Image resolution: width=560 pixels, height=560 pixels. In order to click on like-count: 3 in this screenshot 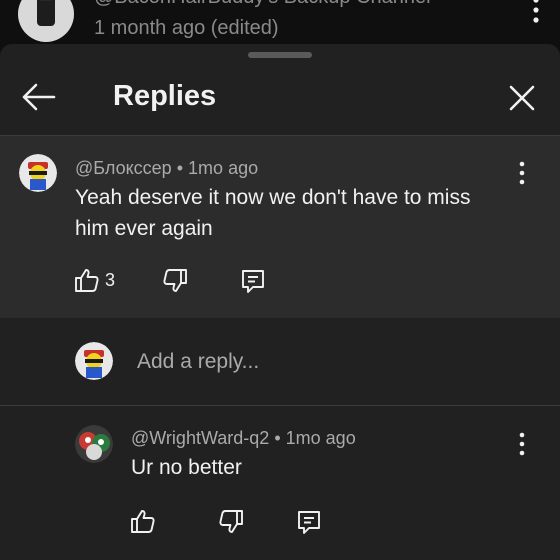, I will do `click(110, 280)`.